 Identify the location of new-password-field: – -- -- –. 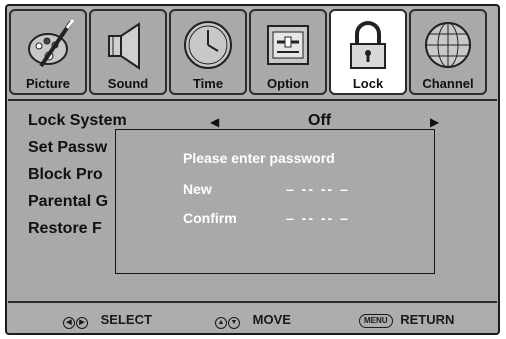
(318, 189).